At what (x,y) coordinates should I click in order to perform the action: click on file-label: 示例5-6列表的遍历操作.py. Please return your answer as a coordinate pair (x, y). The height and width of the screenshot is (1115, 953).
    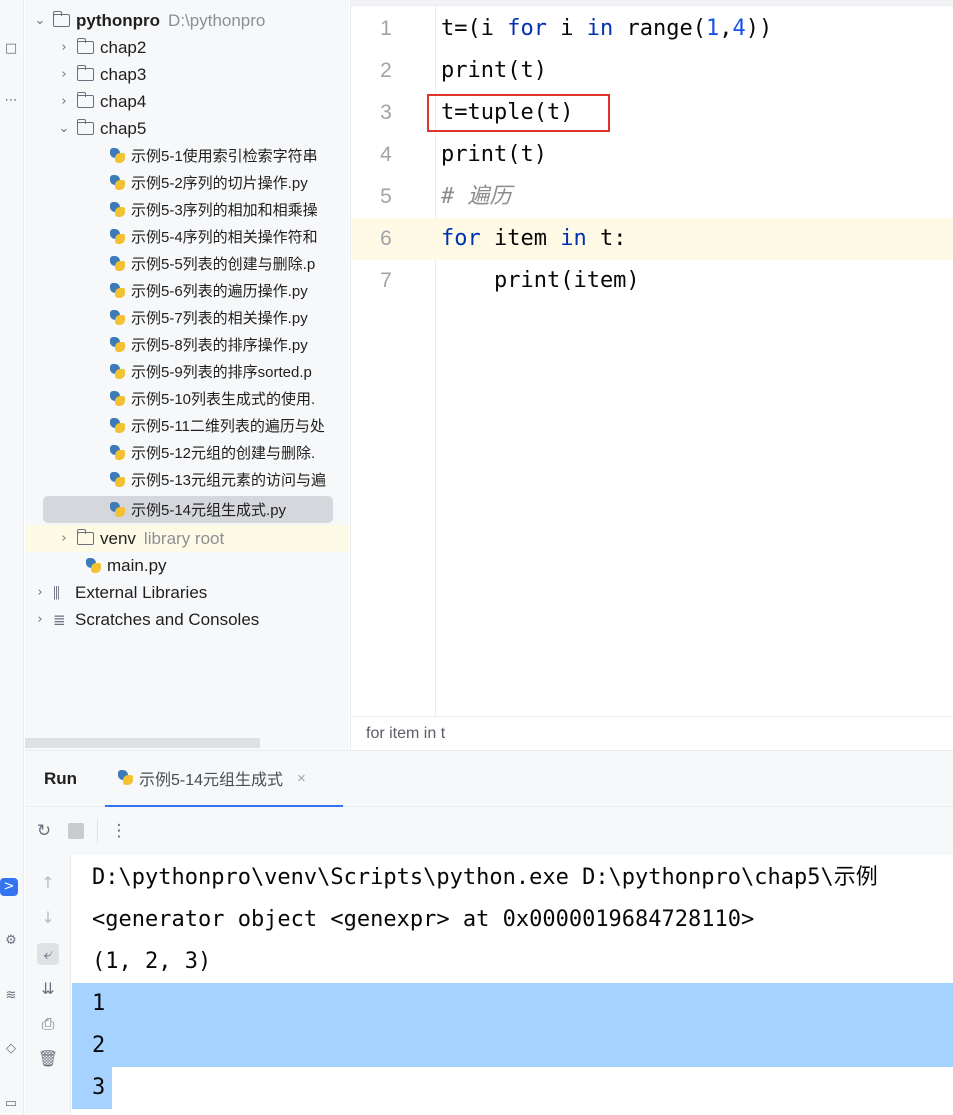
    Looking at the image, I should click on (219, 291).